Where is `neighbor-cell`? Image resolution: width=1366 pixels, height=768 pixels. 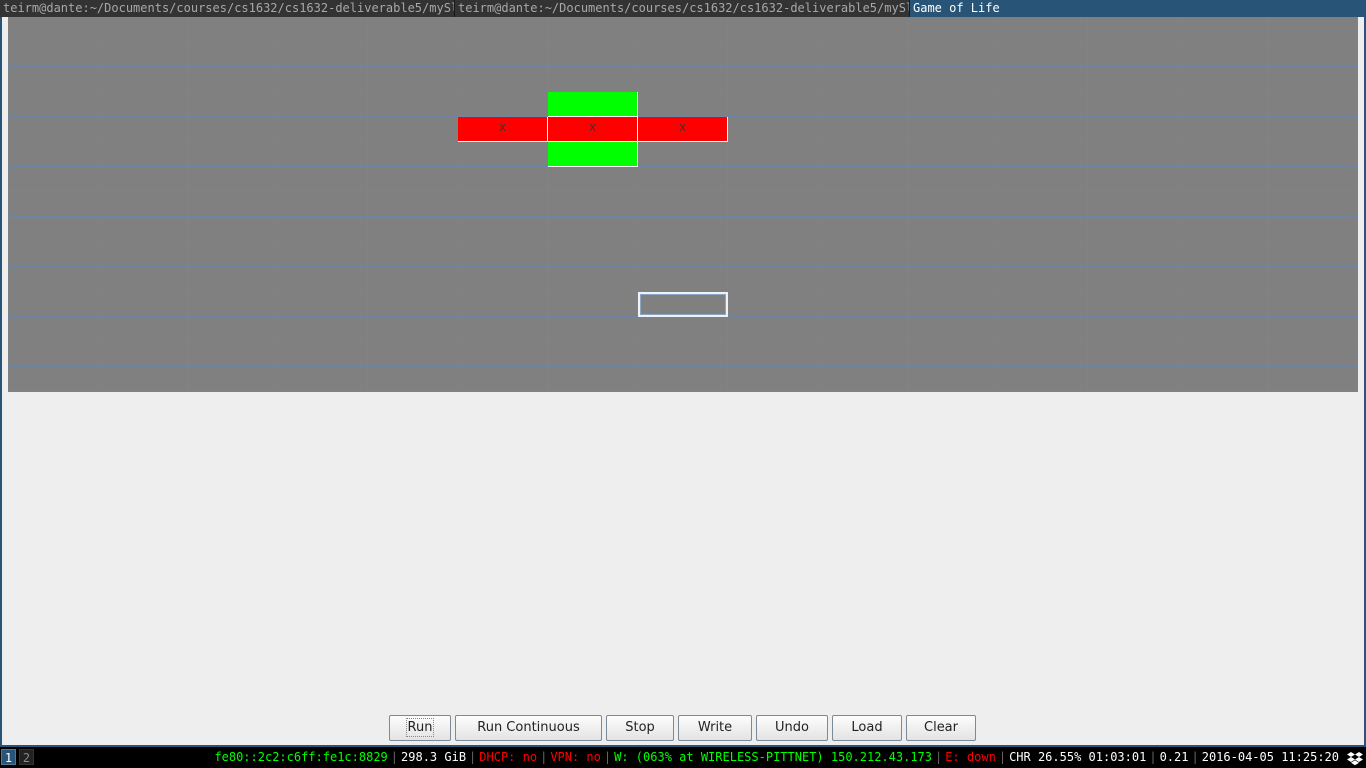 neighbor-cell is located at coordinates (593, 154).